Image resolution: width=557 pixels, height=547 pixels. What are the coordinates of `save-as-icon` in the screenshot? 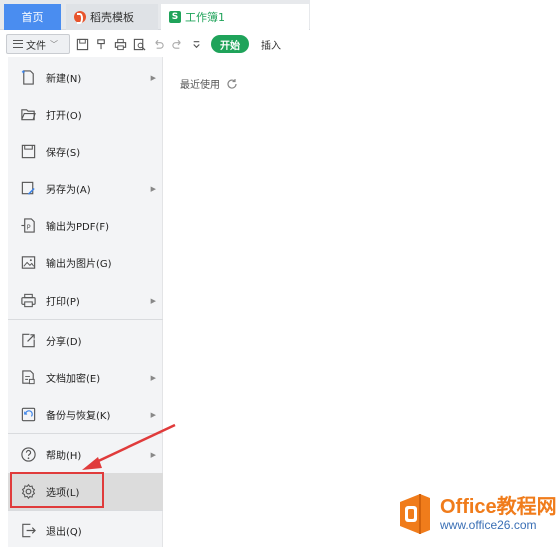 It's located at (28, 189).